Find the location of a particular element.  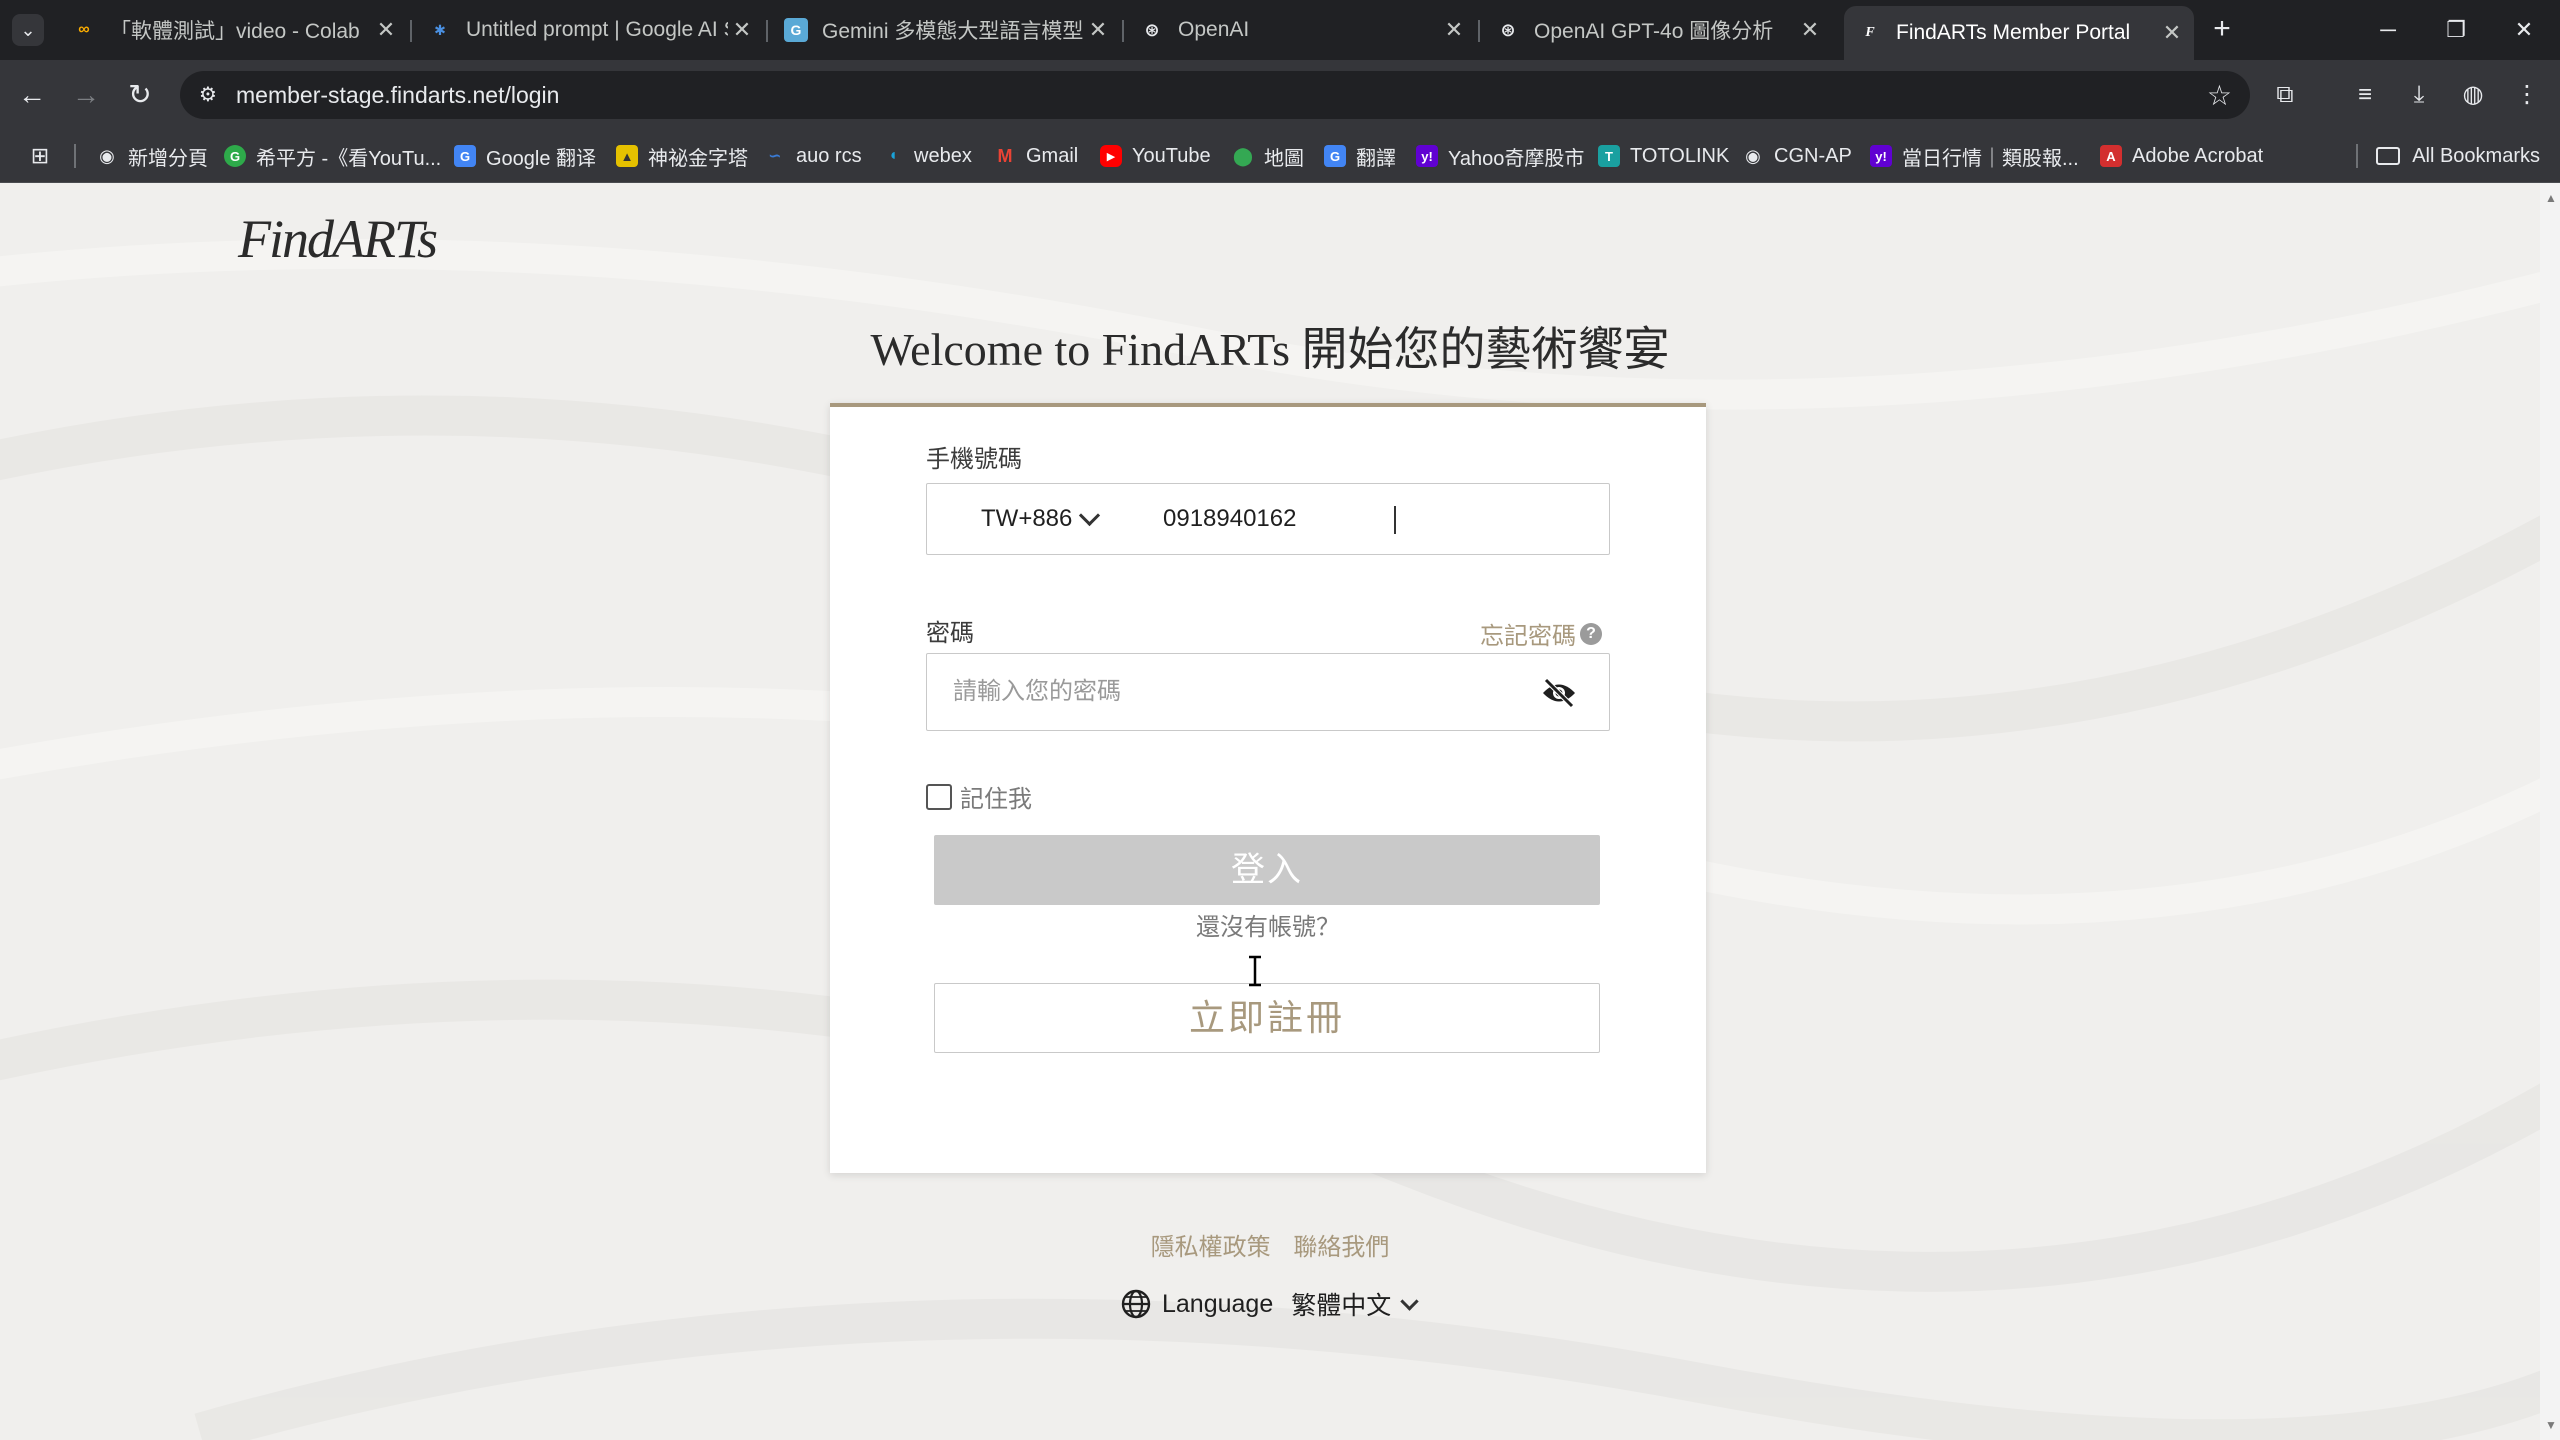

password-field is located at coordinates (1268, 692).